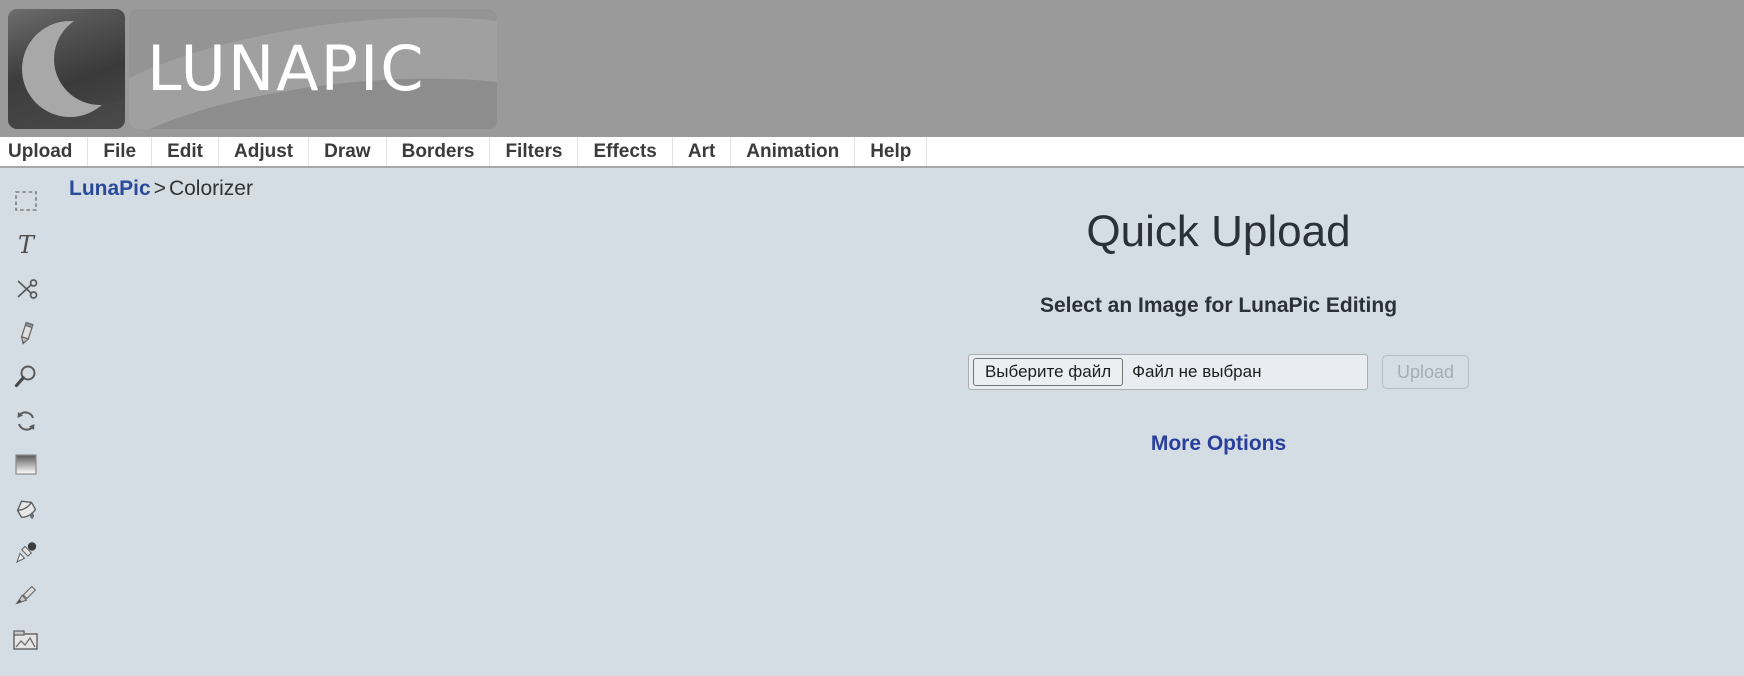  I want to click on file-status-label: Файл не выбран, so click(1197, 371).